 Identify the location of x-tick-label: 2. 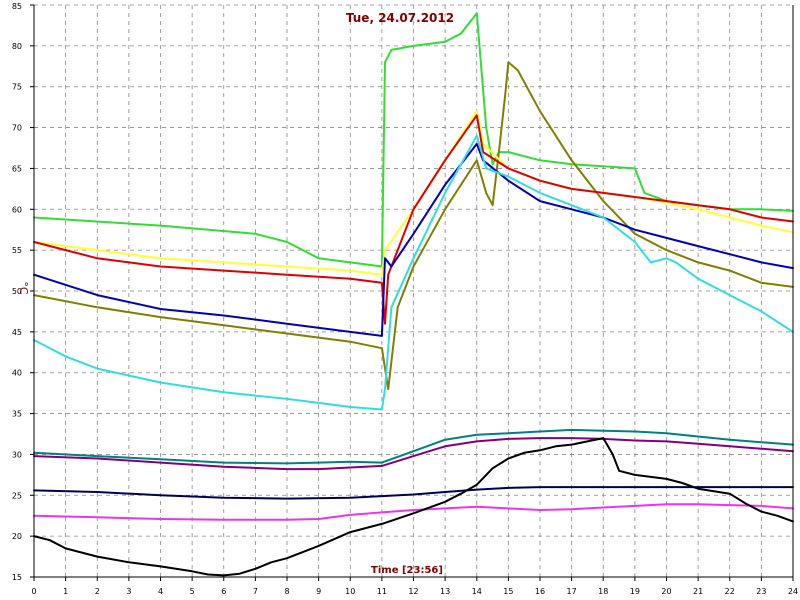
(97, 591).